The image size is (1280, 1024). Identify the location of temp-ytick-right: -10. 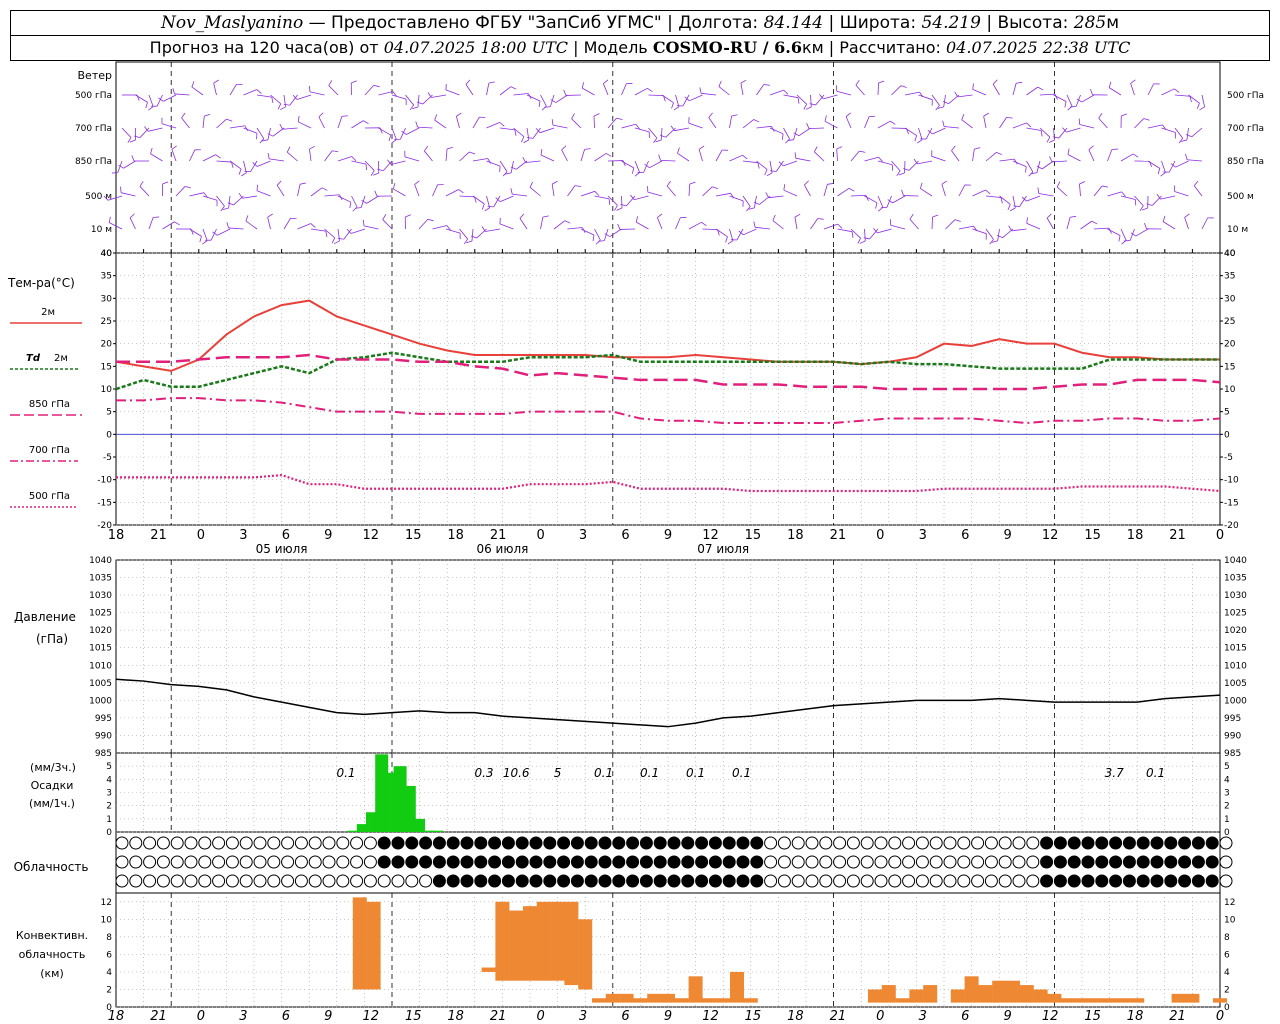
(1231, 481).